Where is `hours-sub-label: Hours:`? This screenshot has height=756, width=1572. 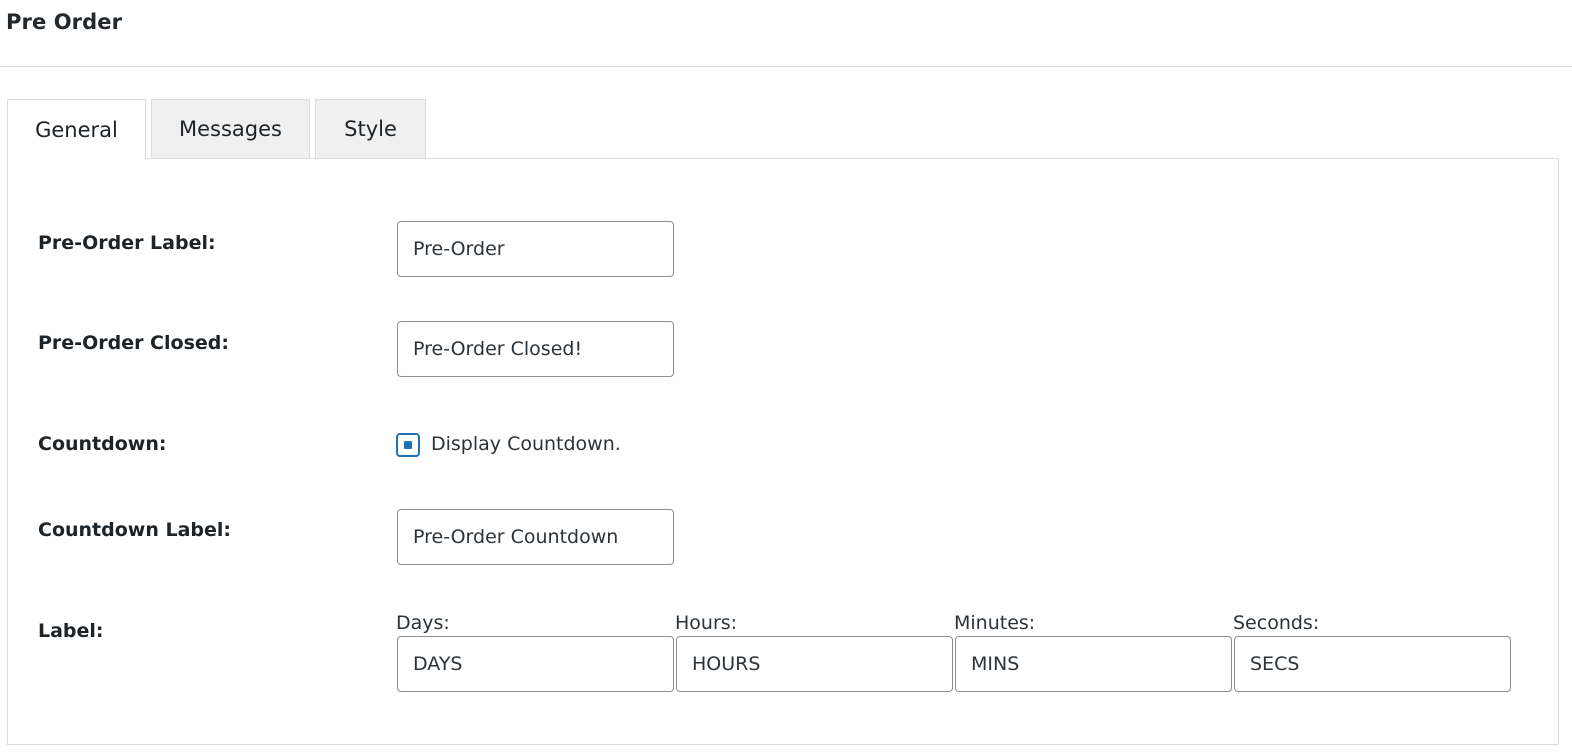 hours-sub-label: Hours: is located at coordinates (706, 623).